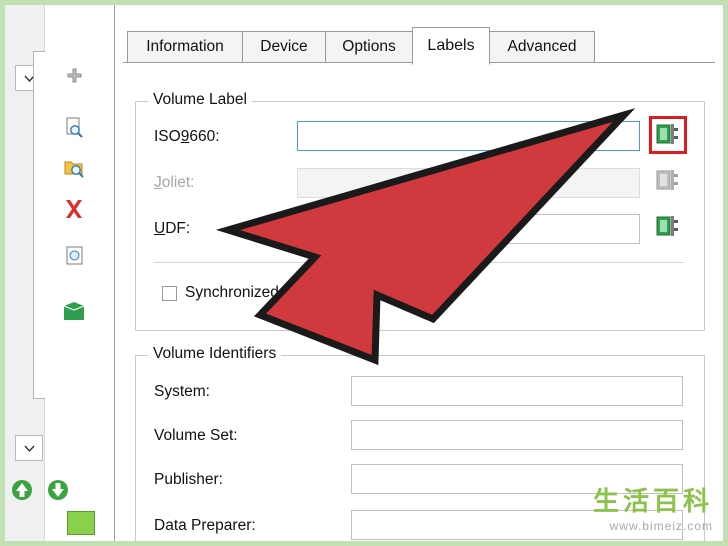 This screenshot has height=546, width=728. What do you see at coordinates (50, 273) in the screenshot?
I see `left-toolbar` at bounding box center [50, 273].